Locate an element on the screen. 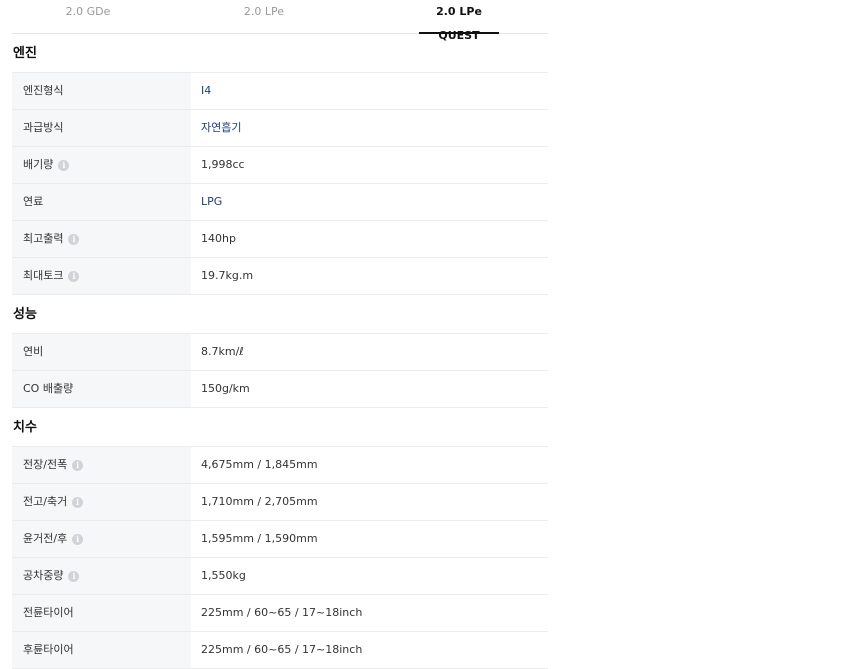  spec-label: 연료 is located at coordinates (101, 202).